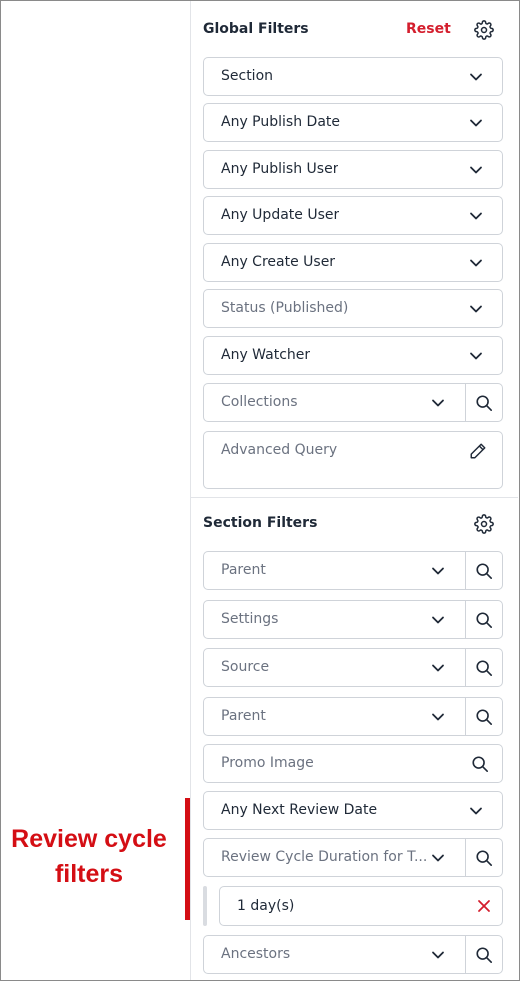  Describe the element at coordinates (278, 262) in the screenshot. I see `create-user-label: Any Create User` at that location.